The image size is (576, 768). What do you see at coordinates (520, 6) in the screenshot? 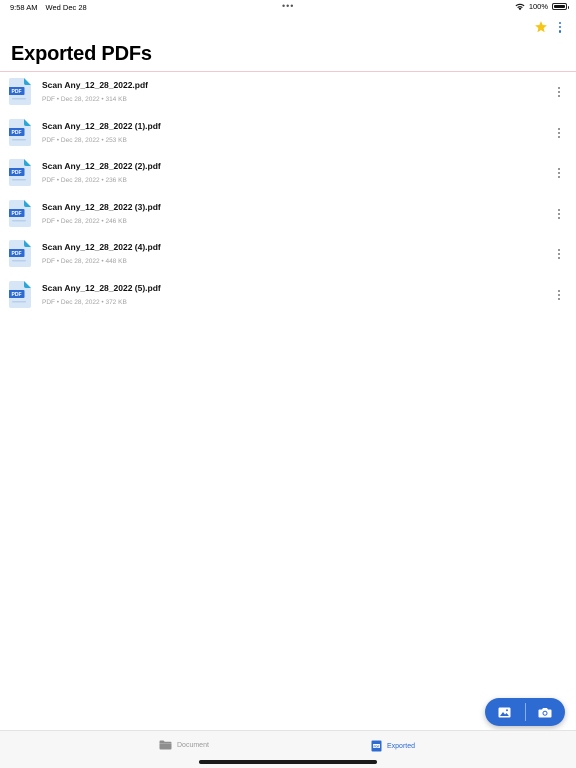
I see `wifi-icon` at bounding box center [520, 6].